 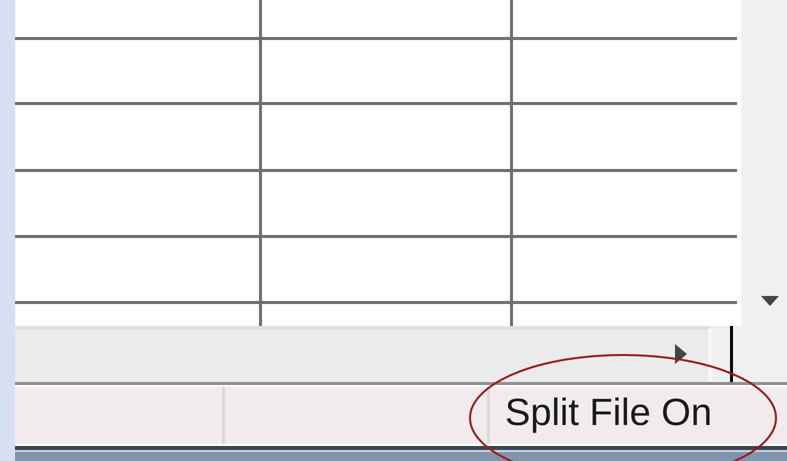 What do you see at coordinates (770, 302) in the screenshot?
I see `down-arrow-icon` at bounding box center [770, 302].